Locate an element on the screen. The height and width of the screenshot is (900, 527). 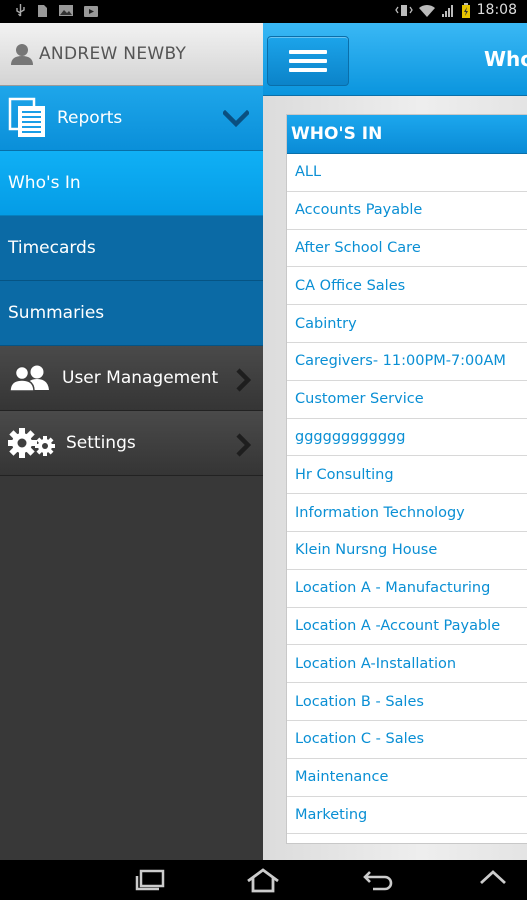
sidebar-item-settings: Settings is located at coordinates (131, 443).